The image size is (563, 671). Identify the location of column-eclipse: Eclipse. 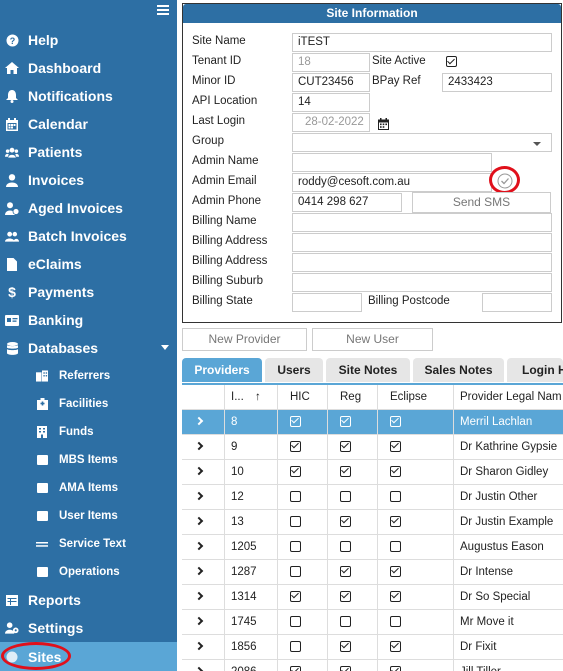
(415, 397).